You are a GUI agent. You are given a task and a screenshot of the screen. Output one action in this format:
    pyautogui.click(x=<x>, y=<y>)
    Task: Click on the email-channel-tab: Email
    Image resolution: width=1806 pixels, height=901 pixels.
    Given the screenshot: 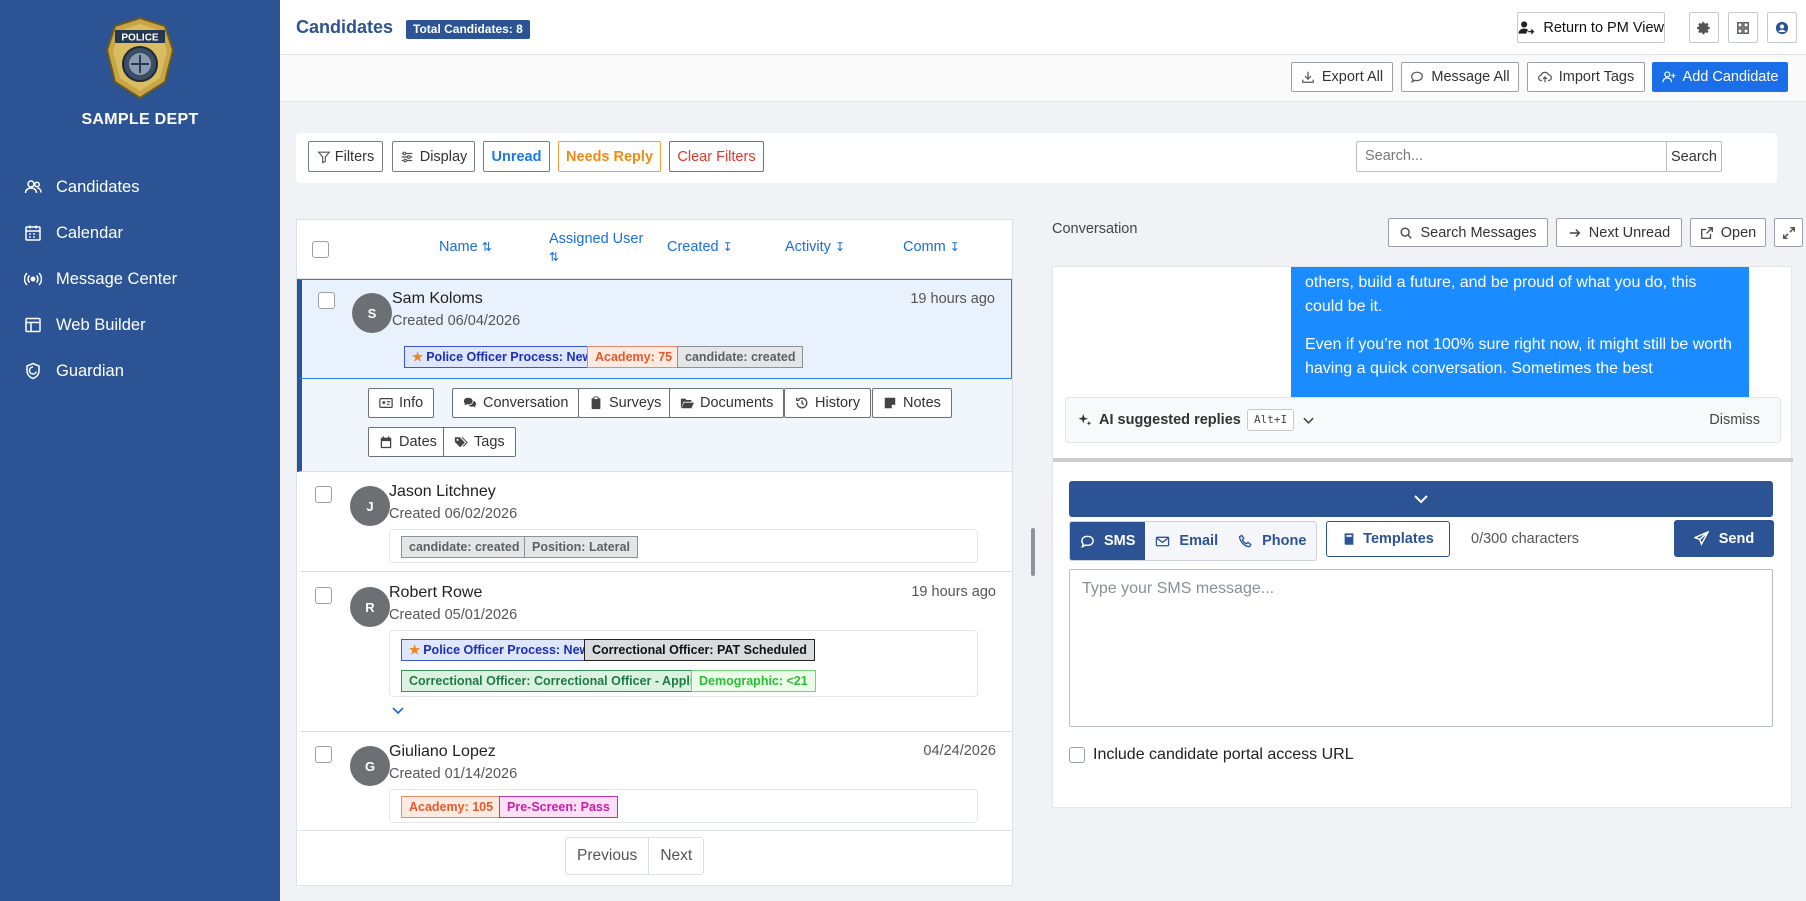 What is the action you would take?
    pyautogui.click(x=1186, y=541)
    